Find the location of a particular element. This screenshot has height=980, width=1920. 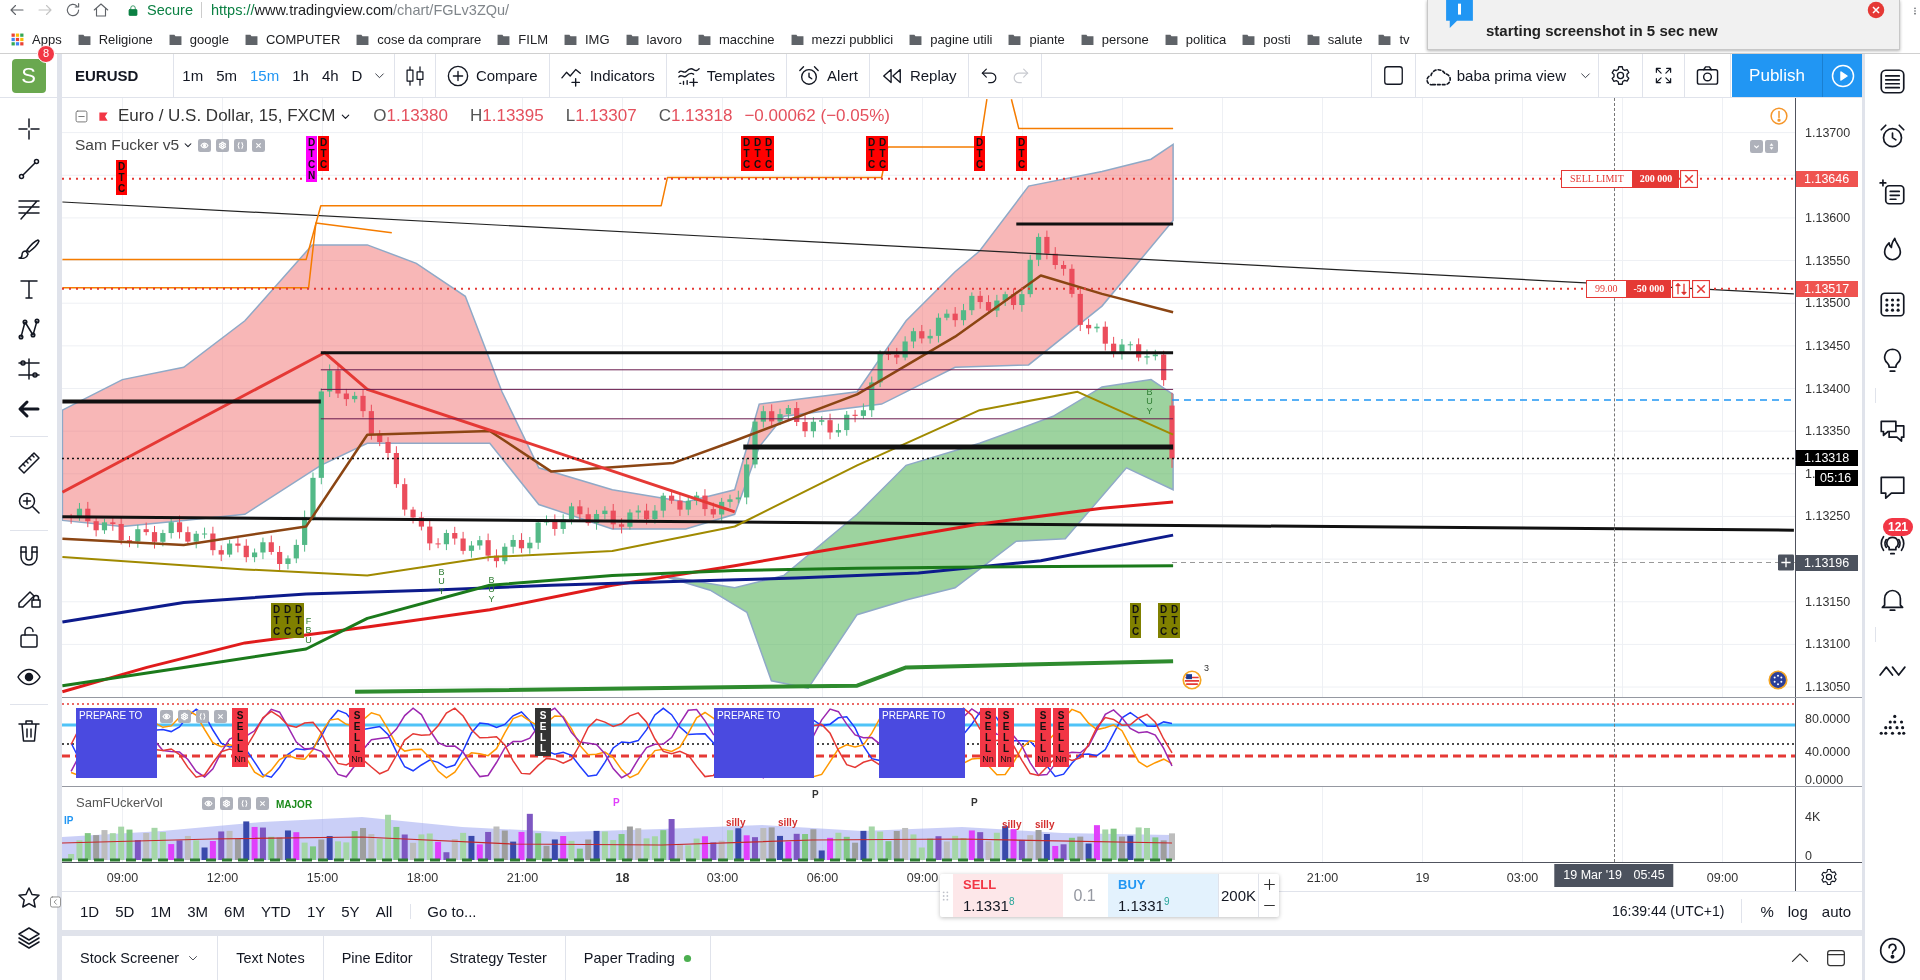

bookmark-item: Apps is located at coordinates (36, 39).